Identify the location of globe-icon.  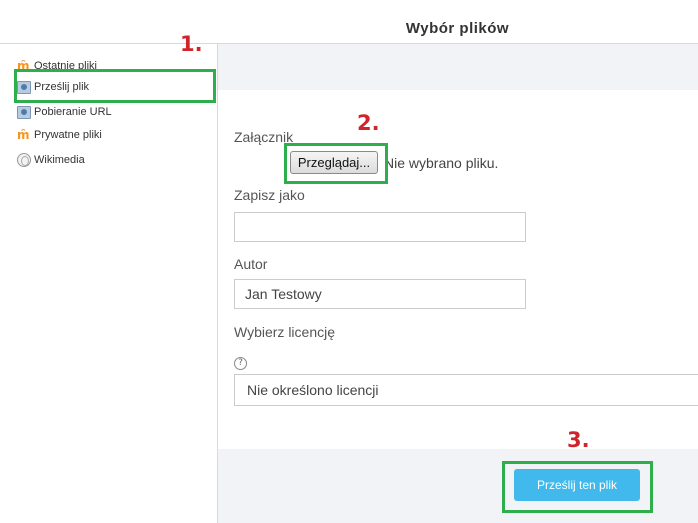
(24, 160).